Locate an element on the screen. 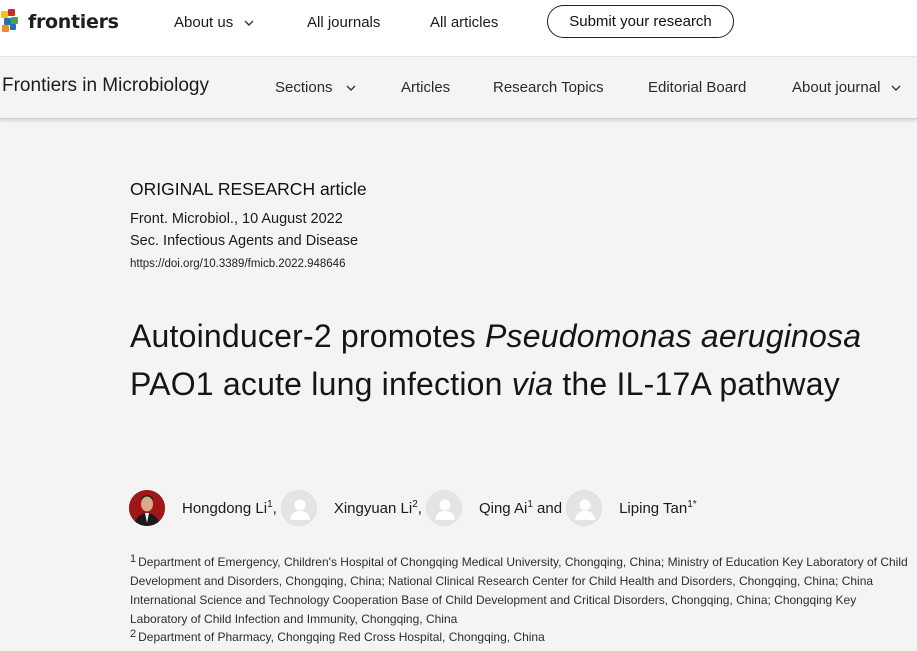  nav-all-journals: All journals is located at coordinates (343, 22).